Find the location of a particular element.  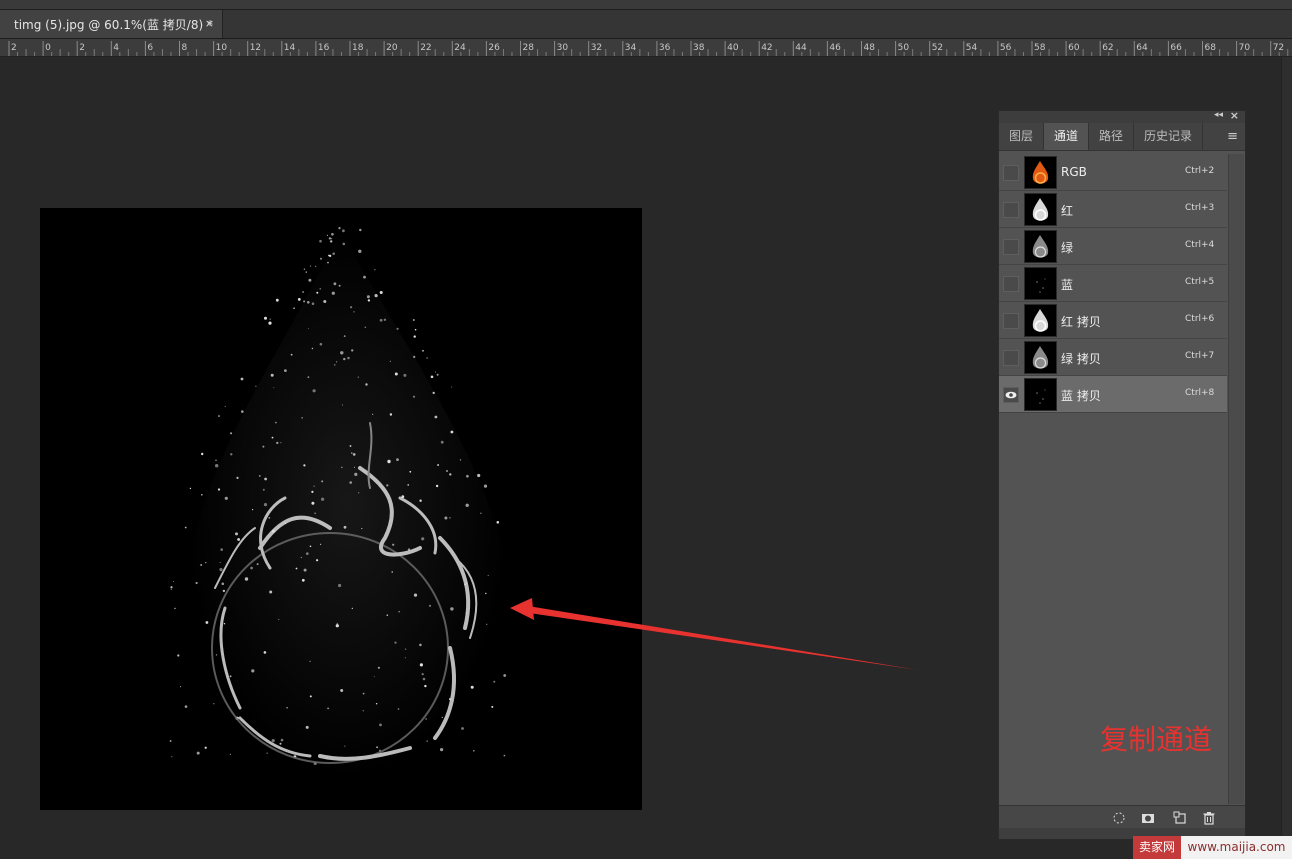

close-icon: × is located at coordinates (1234, 115).